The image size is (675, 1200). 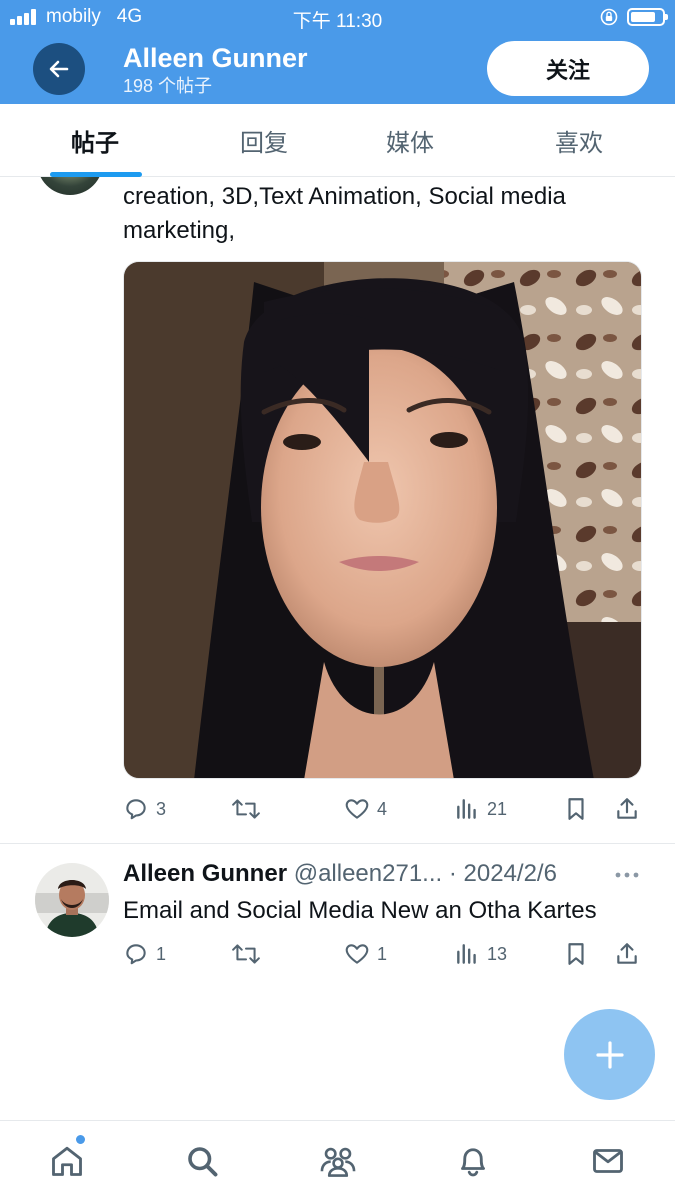 I want to click on views-count: 21, so click(x=497, y=808).